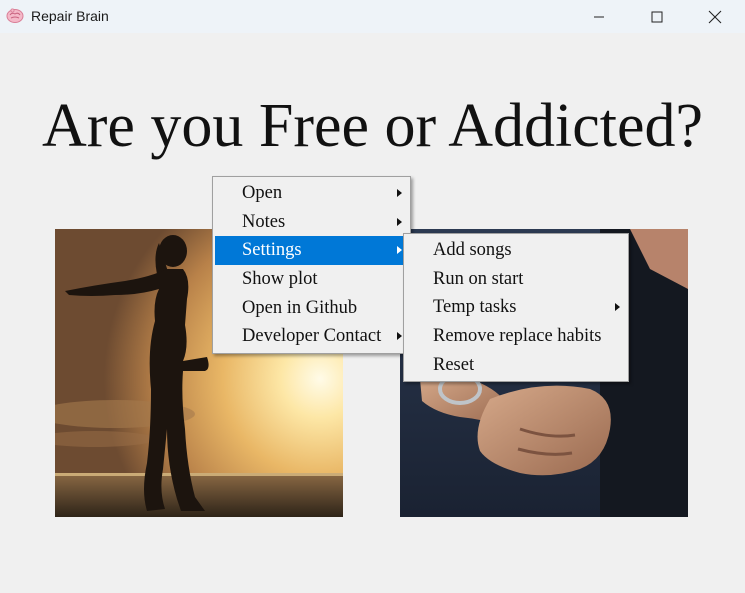  Describe the element at coordinates (454, 364) in the screenshot. I see `menu-item-label: Reset` at that location.